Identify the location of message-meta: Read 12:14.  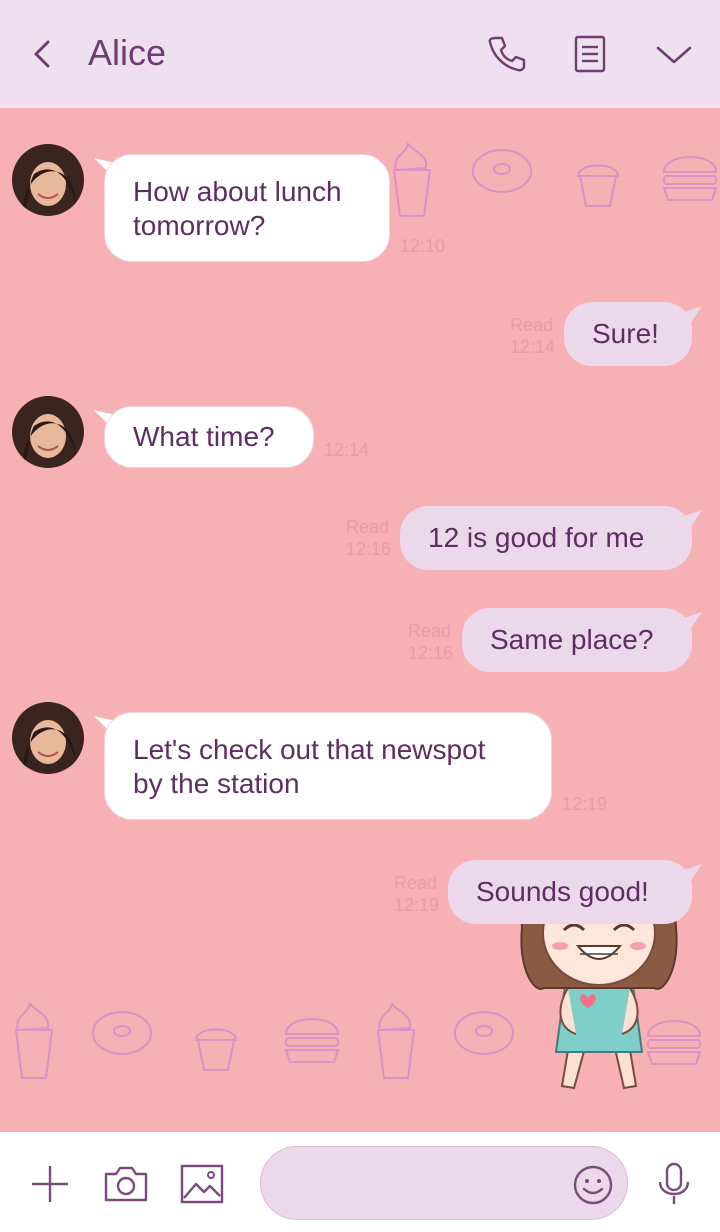
(532, 336).